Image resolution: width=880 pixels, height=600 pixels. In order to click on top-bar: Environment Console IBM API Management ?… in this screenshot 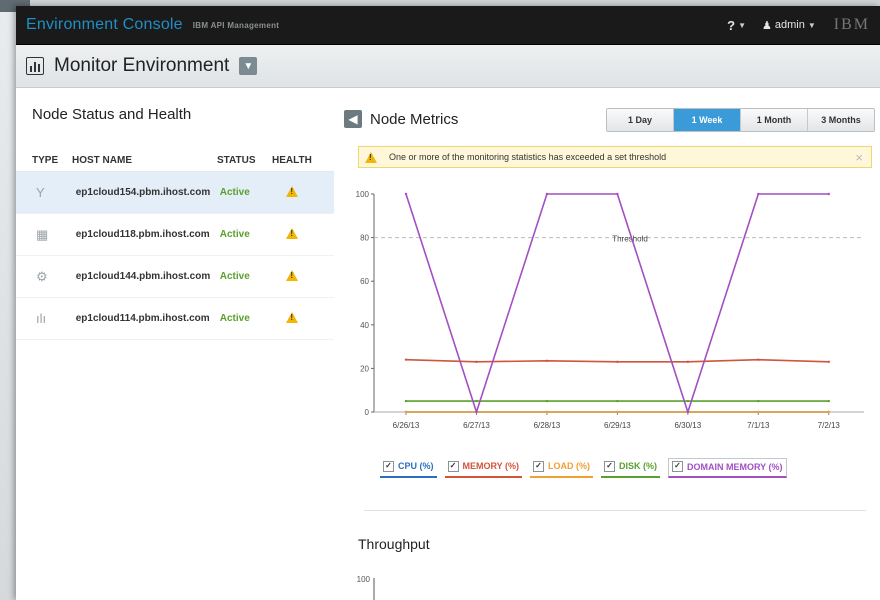, I will do `click(448, 25)`.